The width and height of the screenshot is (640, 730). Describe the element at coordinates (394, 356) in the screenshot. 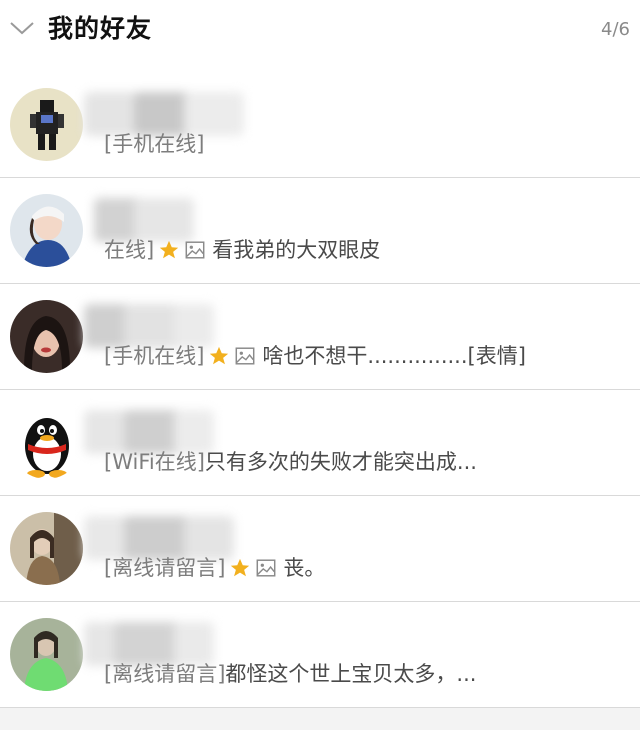

I see `latest-message: 啥也不想干...............[表情]` at that location.